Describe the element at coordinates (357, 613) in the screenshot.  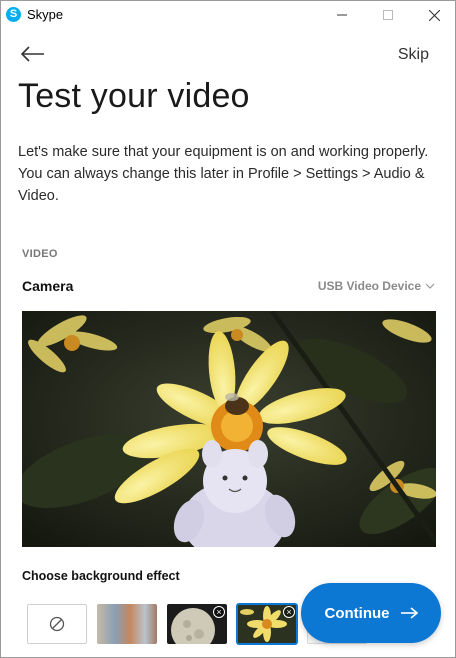
I see `continue-label: Continue` at that location.